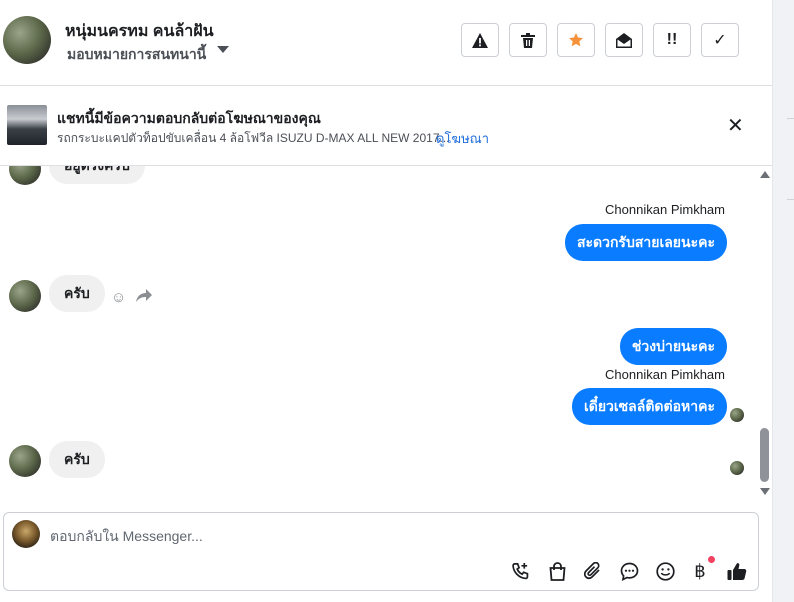  I want to click on shopping-bag-icon, so click(557, 571).